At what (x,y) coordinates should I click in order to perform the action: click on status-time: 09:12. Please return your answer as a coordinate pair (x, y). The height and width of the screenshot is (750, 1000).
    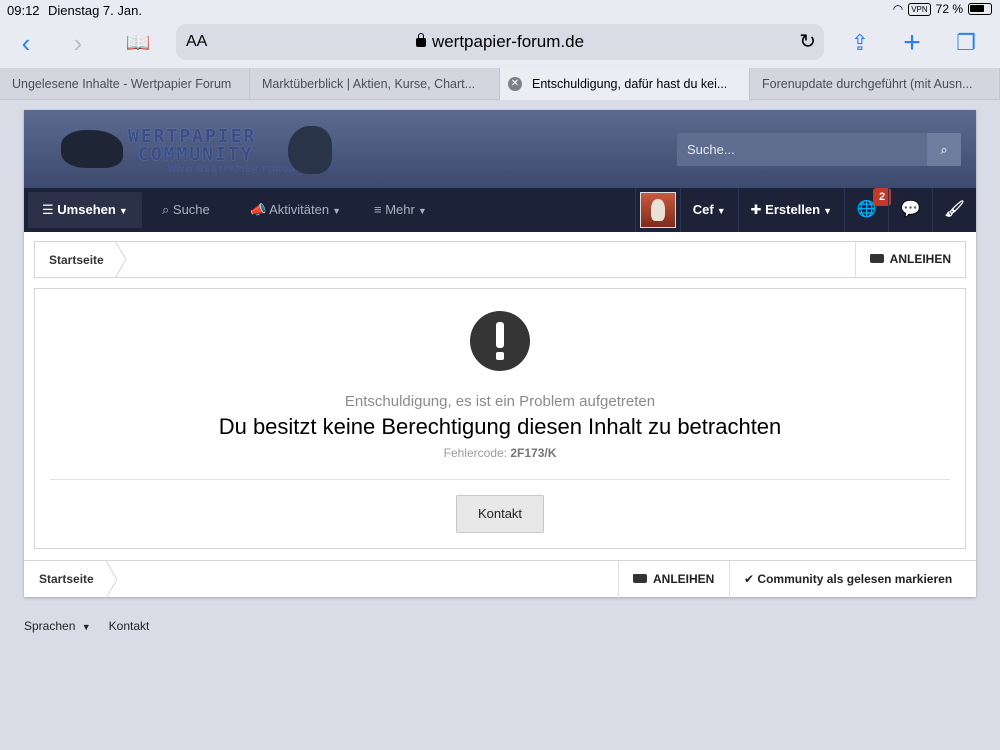
    Looking at the image, I should click on (23, 10).